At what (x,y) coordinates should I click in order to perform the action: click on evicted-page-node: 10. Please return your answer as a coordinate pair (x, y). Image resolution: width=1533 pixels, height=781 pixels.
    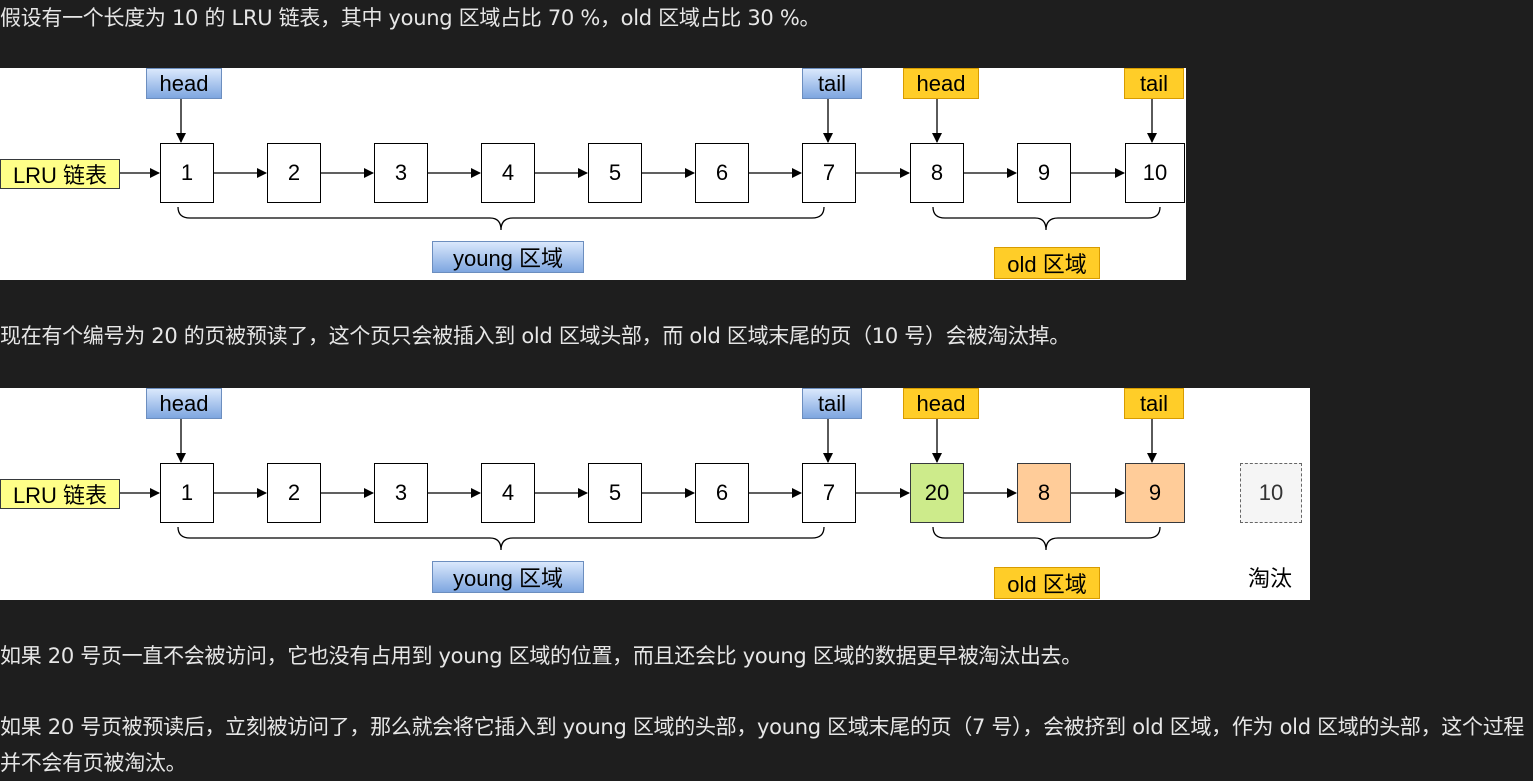
    Looking at the image, I should click on (1271, 493).